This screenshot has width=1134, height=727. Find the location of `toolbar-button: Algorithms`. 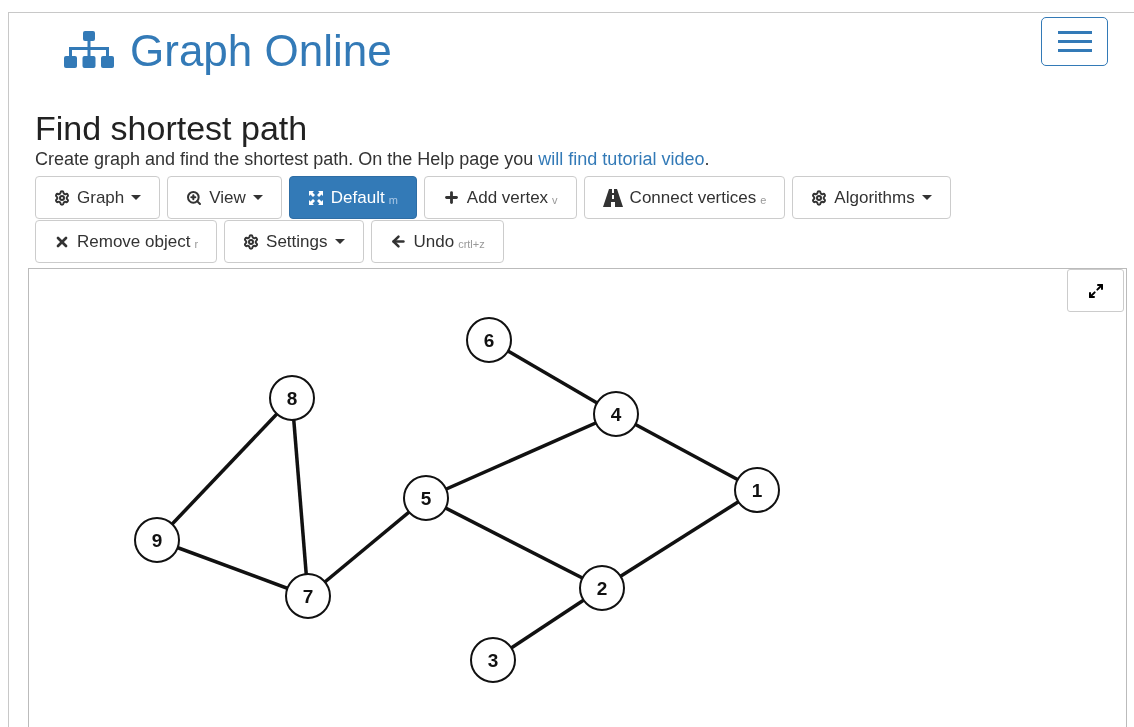

toolbar-button: Algorithms is located at coordinates (871, 197).